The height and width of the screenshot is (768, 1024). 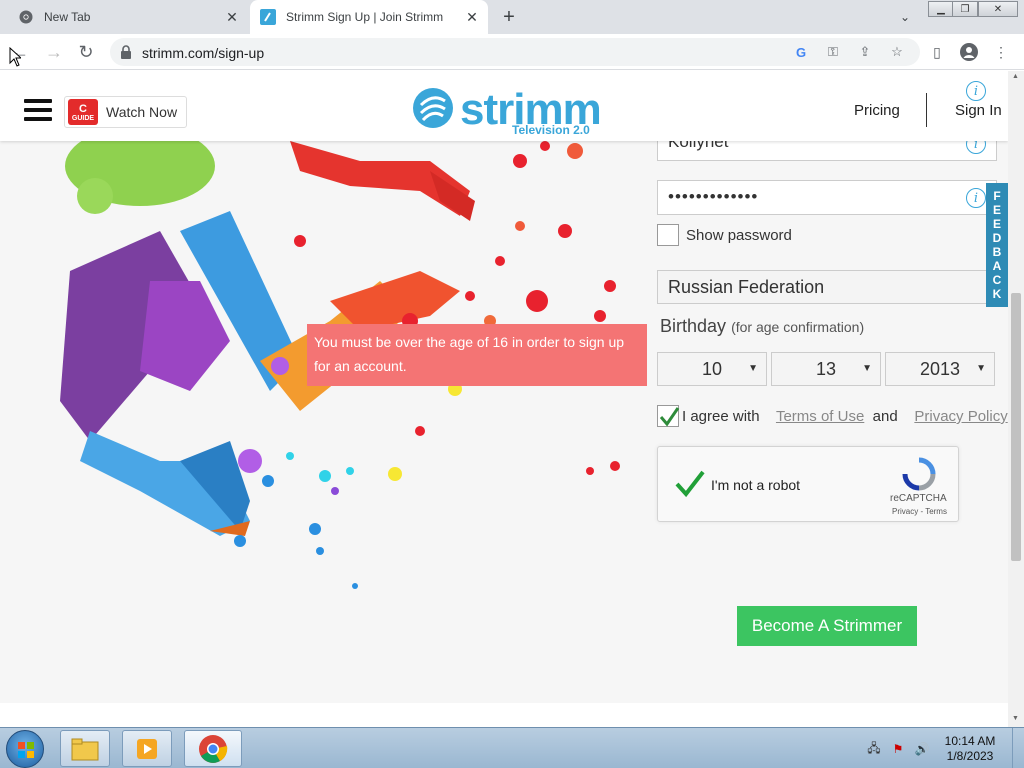 I want to click on scroll-up-icon: ▲, so click(x=1016, y=77).